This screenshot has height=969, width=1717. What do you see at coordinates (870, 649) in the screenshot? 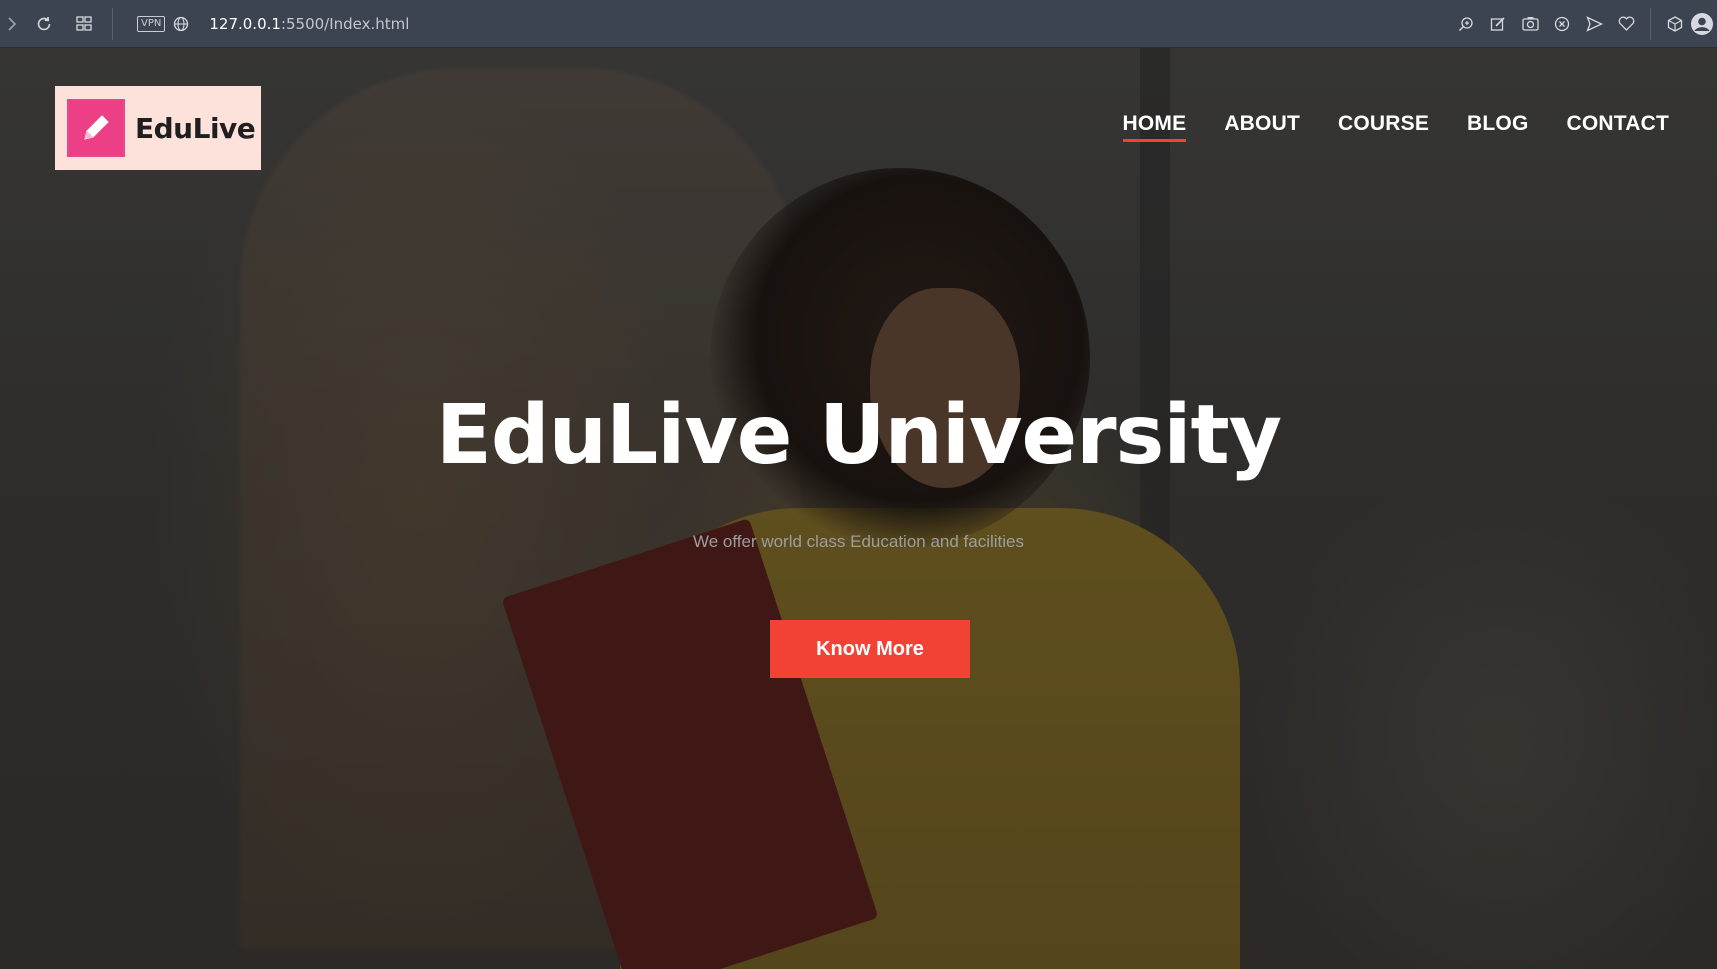
I see `know-more-button: Know More` at bounding box center [870, 649].